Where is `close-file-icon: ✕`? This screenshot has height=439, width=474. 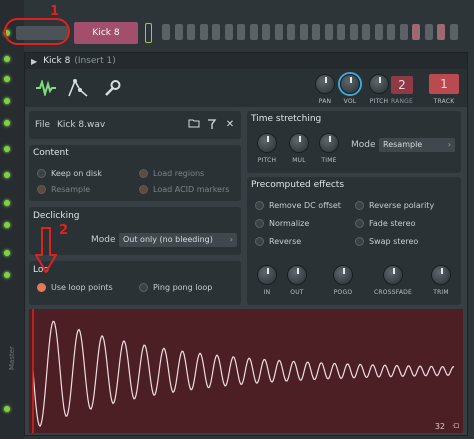 close-file-icon: ✕ is located at coordinates (230, 125).